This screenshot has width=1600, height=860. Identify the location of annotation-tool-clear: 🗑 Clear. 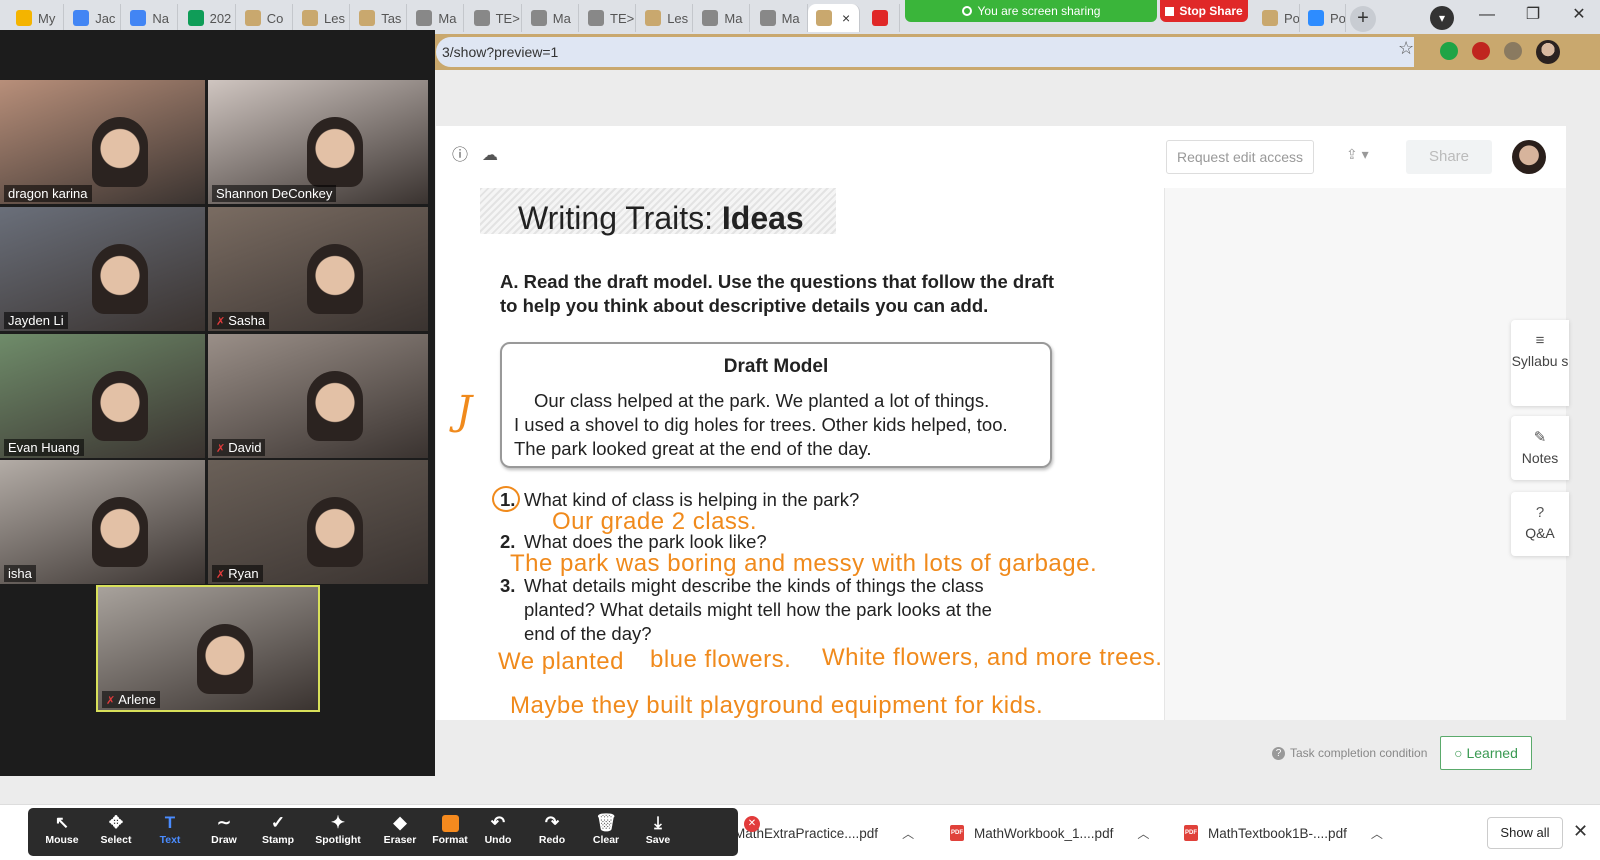
(606, 832).